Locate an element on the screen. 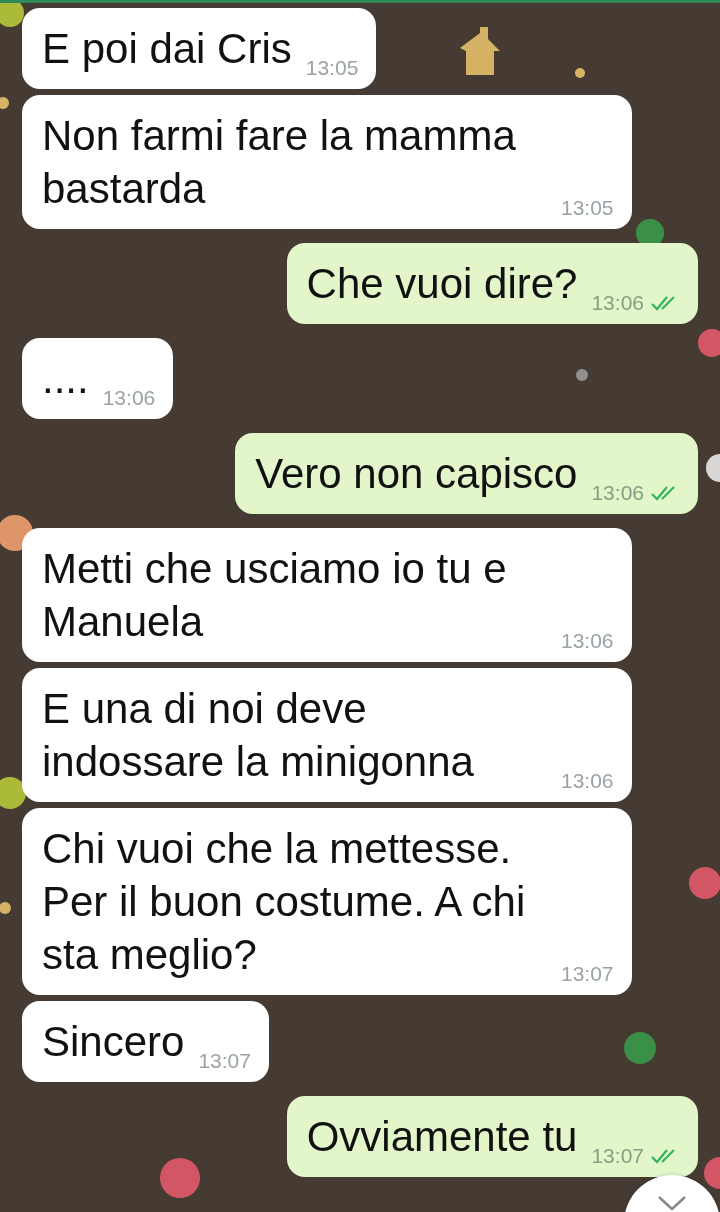  message-text: Chi vuoi che la mettesse. Per il buon costume. A chi sta meglio? is located at coordinates (284, 902).